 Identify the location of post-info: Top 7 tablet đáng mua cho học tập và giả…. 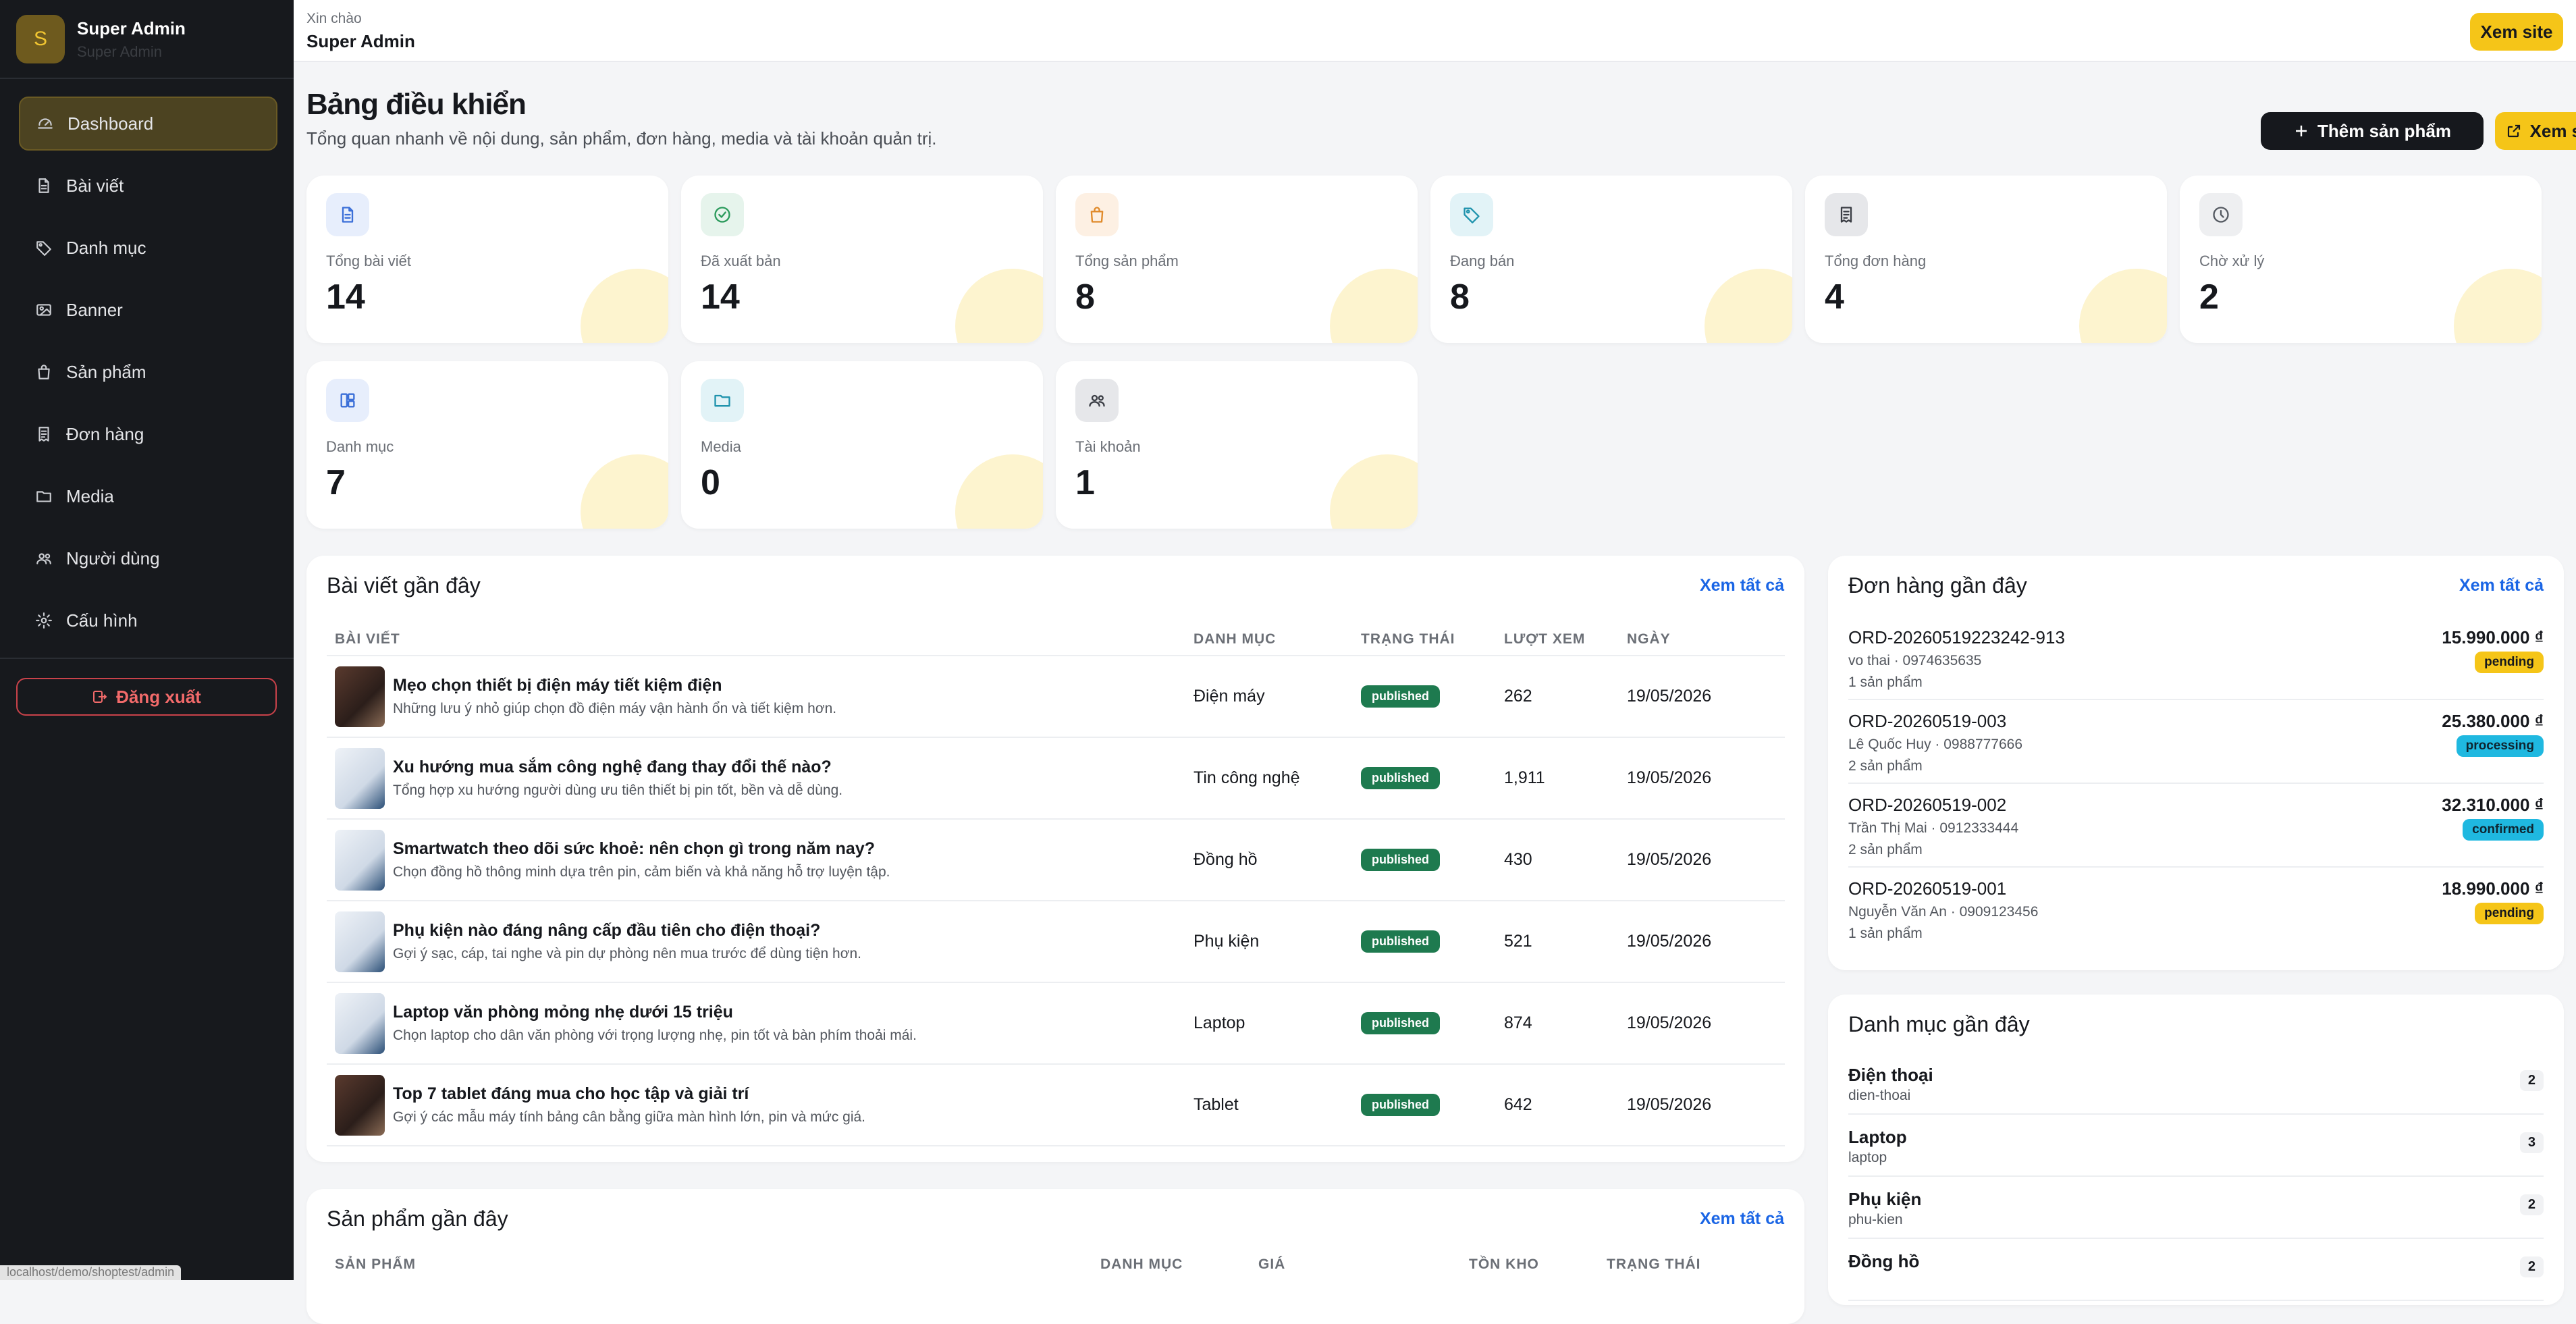
(760, 1105).